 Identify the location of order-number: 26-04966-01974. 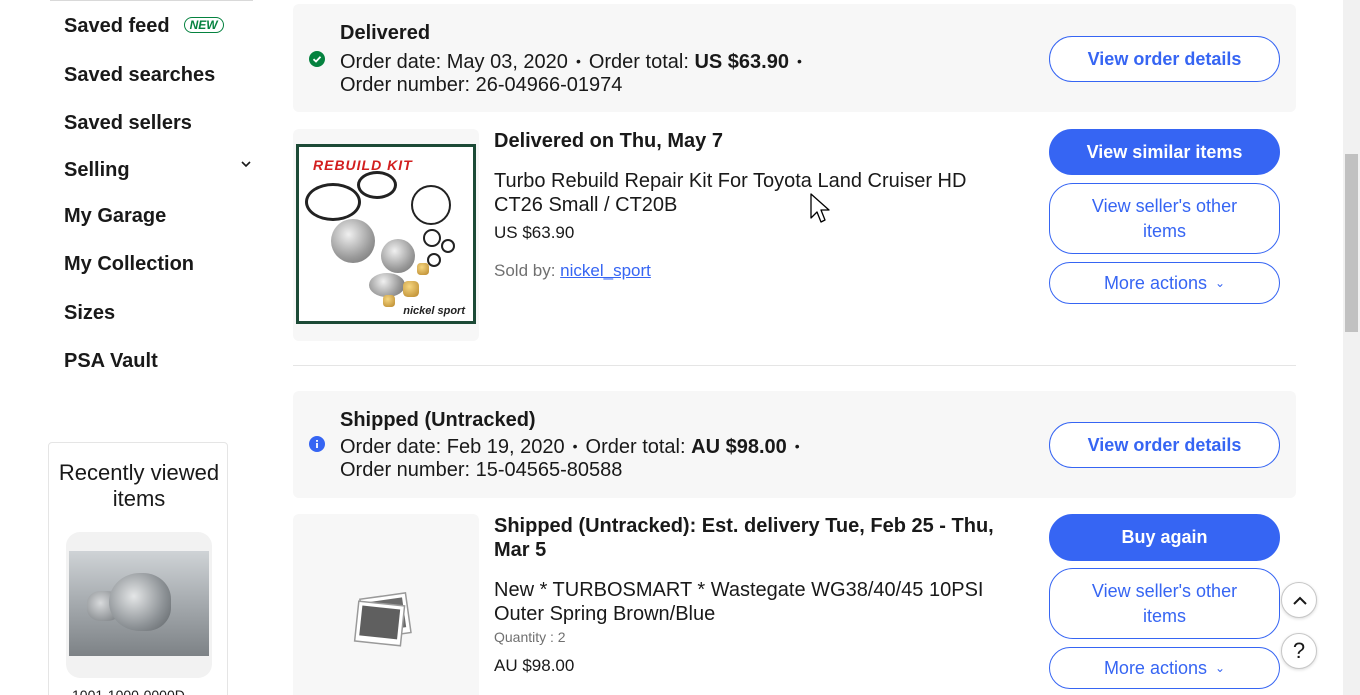
(549, 85).